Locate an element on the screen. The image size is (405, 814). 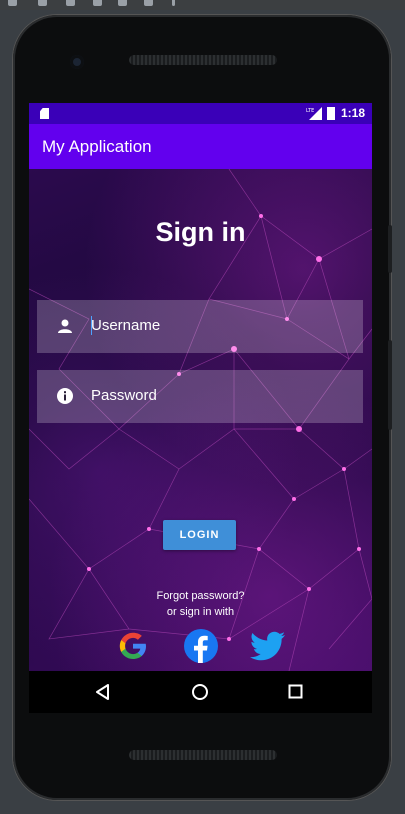
app-bar: My Application is located at coordinates (200, 146).